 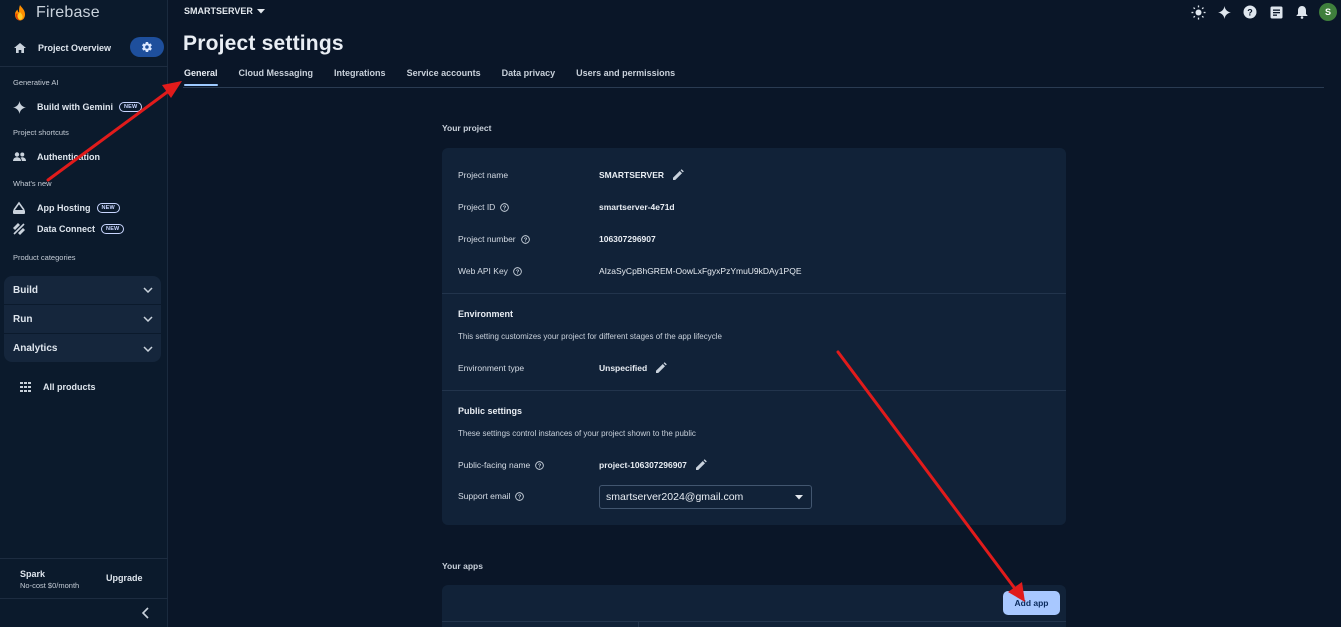 What do you see at coordinates (146, 613) in the screenshot?
I see `chevron-left-icon` at bounding box center [146, 613].